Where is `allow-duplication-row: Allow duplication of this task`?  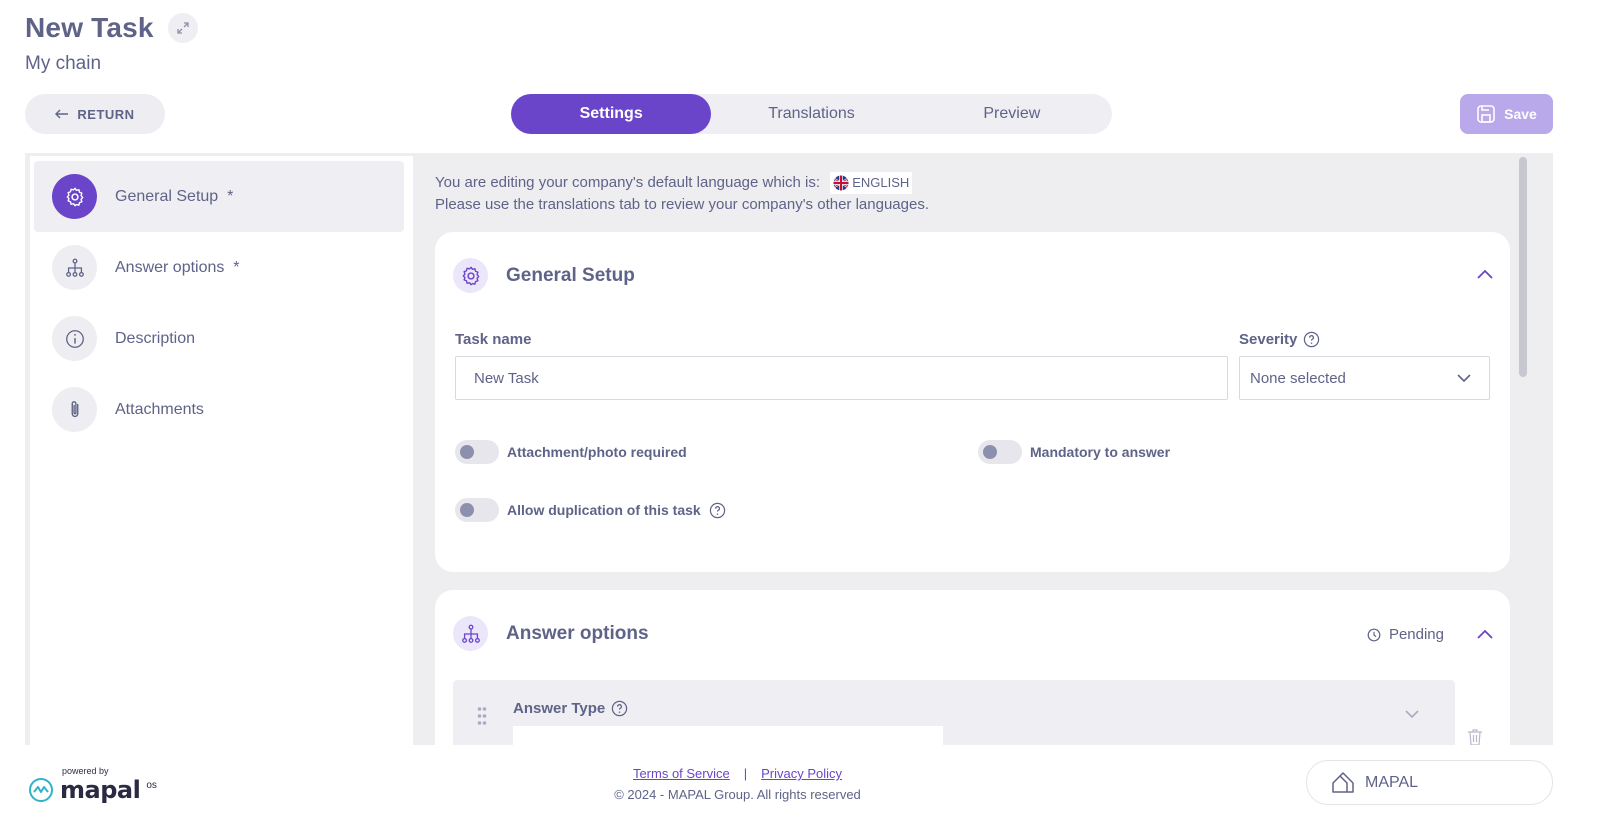 allow-duplication-row: Allow duplication of this task is located at coordinates (590, 510).